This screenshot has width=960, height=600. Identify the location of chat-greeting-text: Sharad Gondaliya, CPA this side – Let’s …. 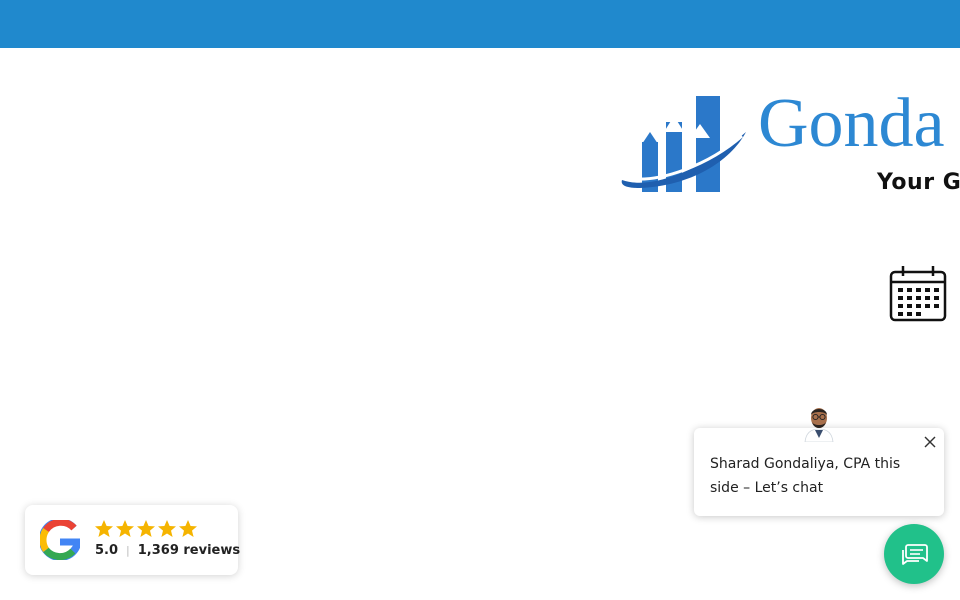
(805, 476).